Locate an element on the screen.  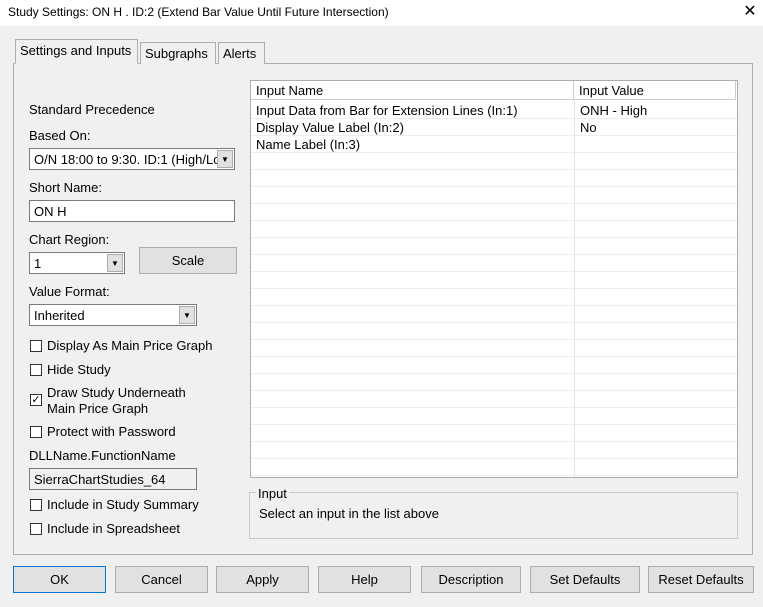
input-name-cell: Display Value Label (In:2) is located at coordinates (330, 127).